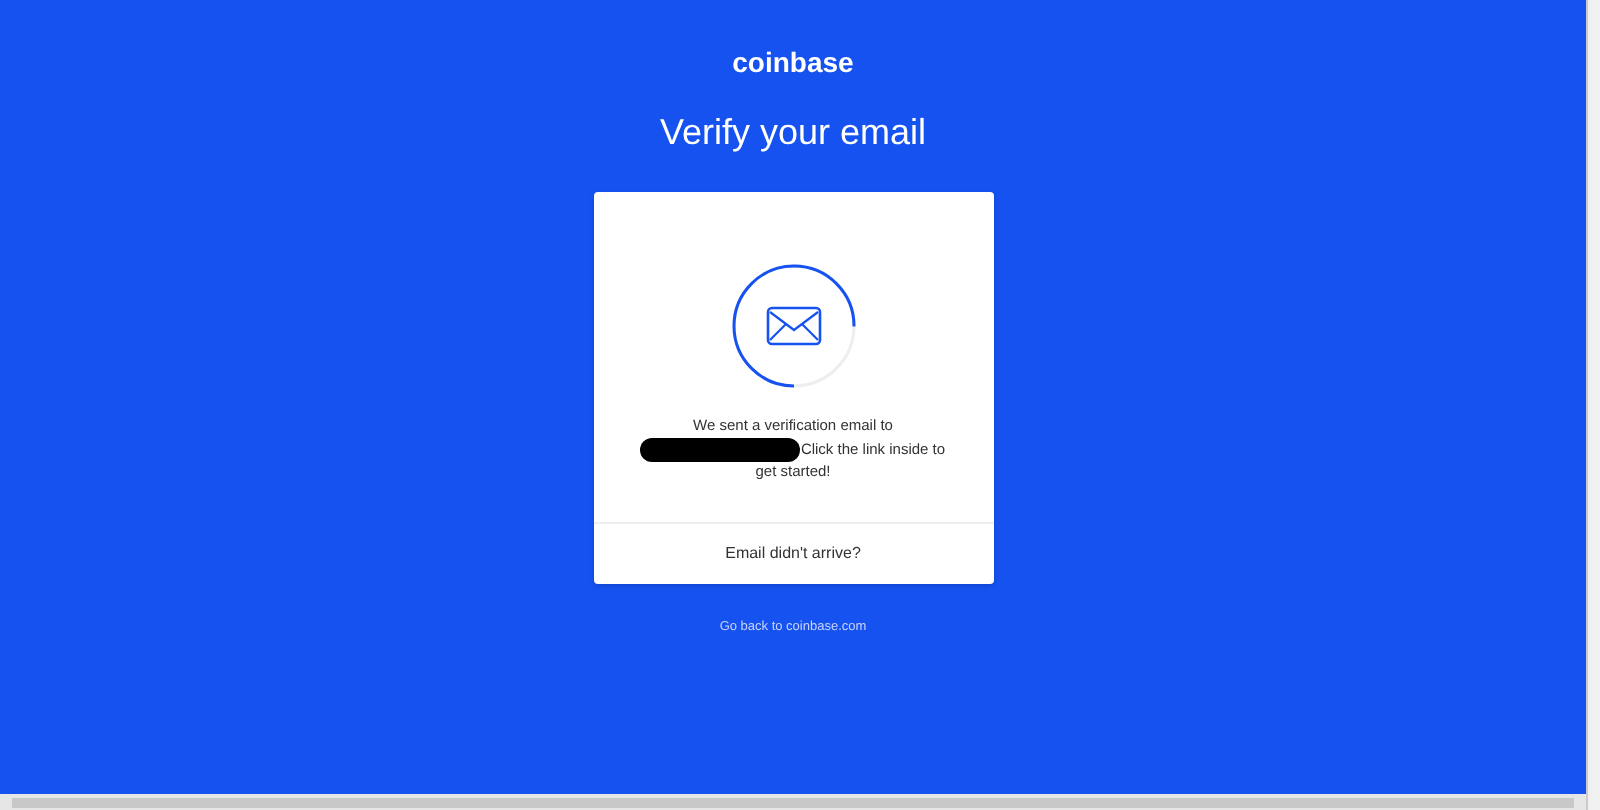 The image size is (1600, 810). I want to click on logo: coinbase, so click(793, 62).